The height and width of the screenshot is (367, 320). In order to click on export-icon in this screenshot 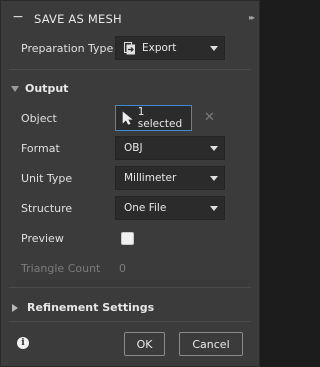, I will do `click(129, 47)`.